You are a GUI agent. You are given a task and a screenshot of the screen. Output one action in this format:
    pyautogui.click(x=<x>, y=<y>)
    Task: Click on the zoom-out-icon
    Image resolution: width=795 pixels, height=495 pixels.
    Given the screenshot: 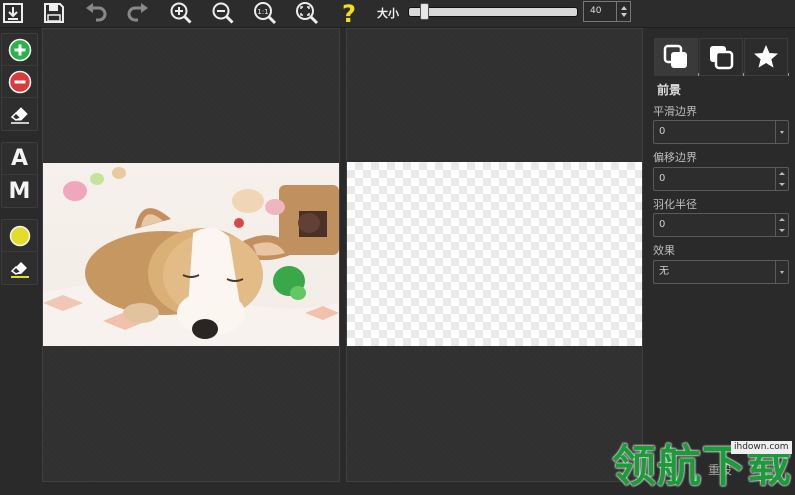 What is the action you would take?
    pyautogui.click(x=223, y=13)
    